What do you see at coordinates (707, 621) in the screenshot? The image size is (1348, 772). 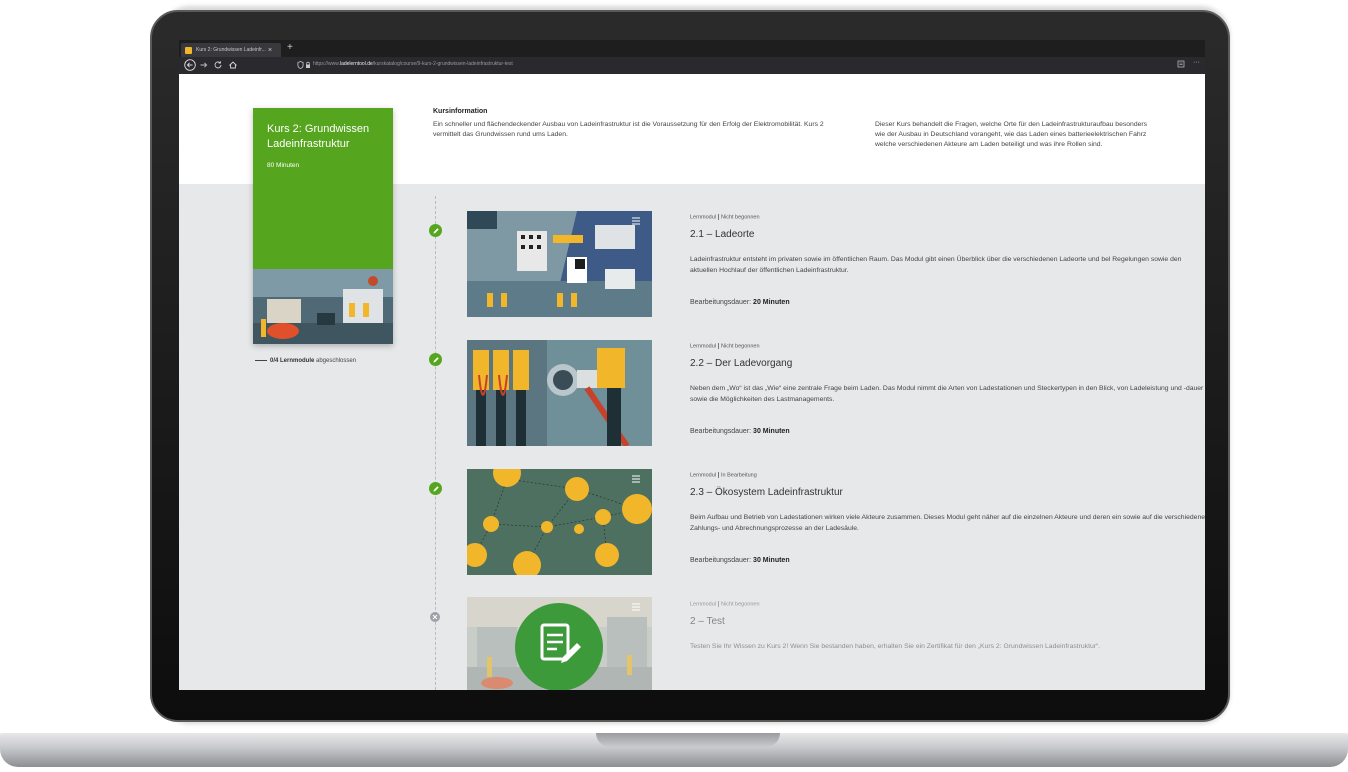 I see `module-title: 2 – Test` at bounding box center [707, 621].